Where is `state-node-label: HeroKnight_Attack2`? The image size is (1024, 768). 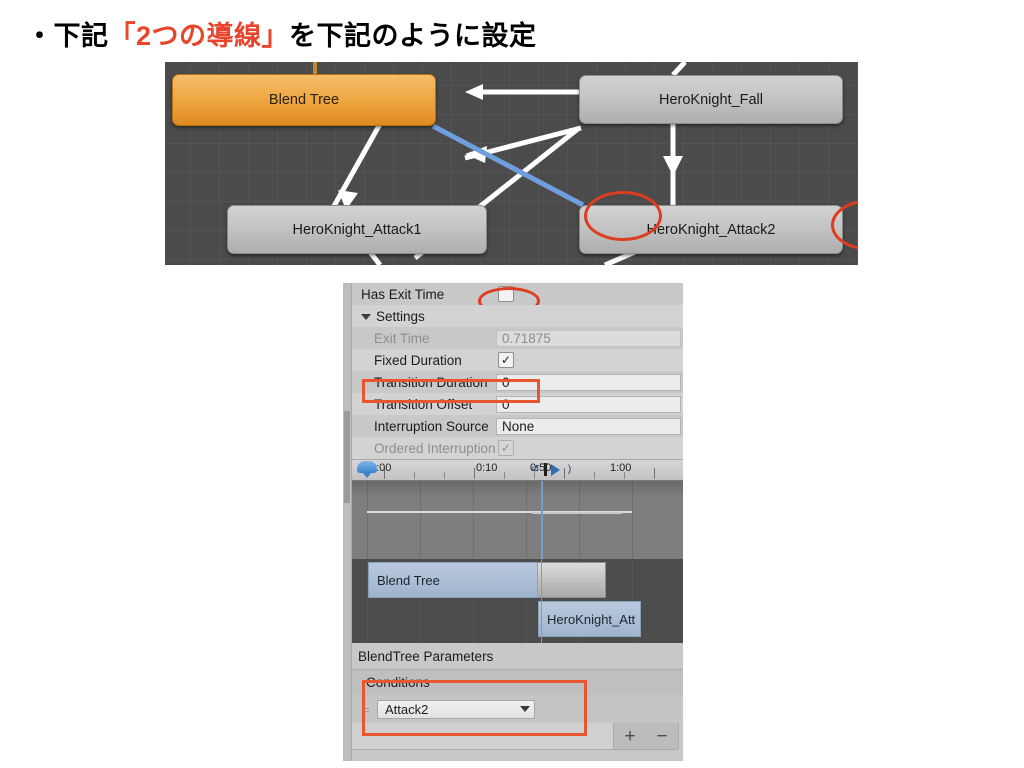
state-node-label: HeroKnight_Attack2 is located at coordinates (711, 229).